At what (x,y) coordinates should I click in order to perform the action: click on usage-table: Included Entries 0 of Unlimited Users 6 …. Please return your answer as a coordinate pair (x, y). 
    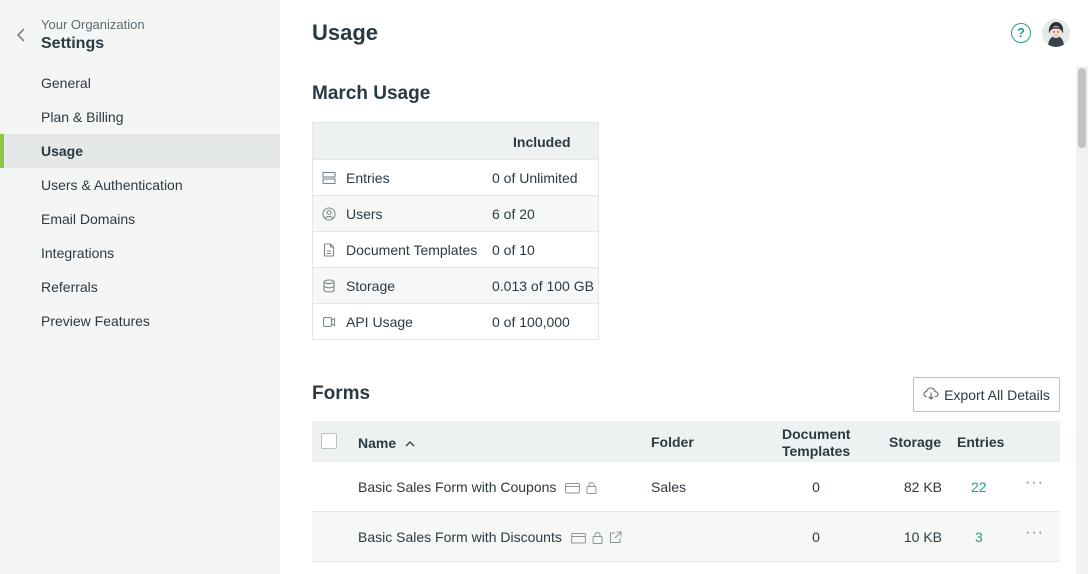
    Looking at the image, I should click on (455, 231).